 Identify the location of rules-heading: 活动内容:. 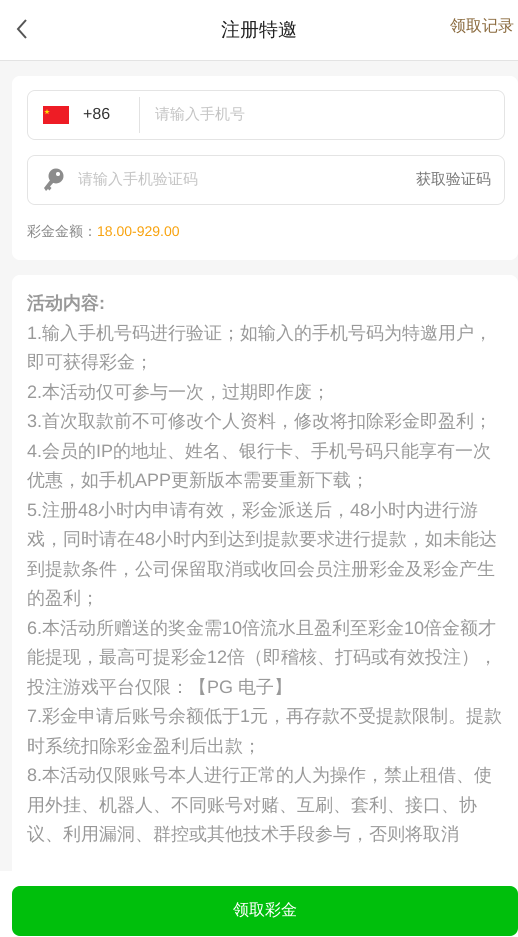
(66, 303).